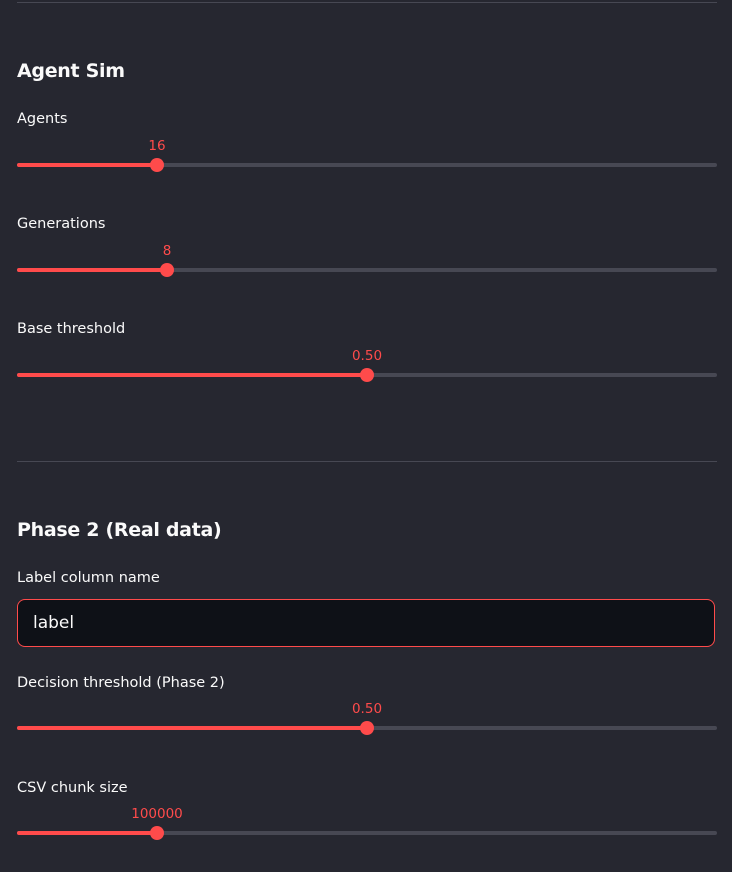 The height and width of the screenshot is (872, 732). I want to click on agents-slider: 16, so click(367, 160).